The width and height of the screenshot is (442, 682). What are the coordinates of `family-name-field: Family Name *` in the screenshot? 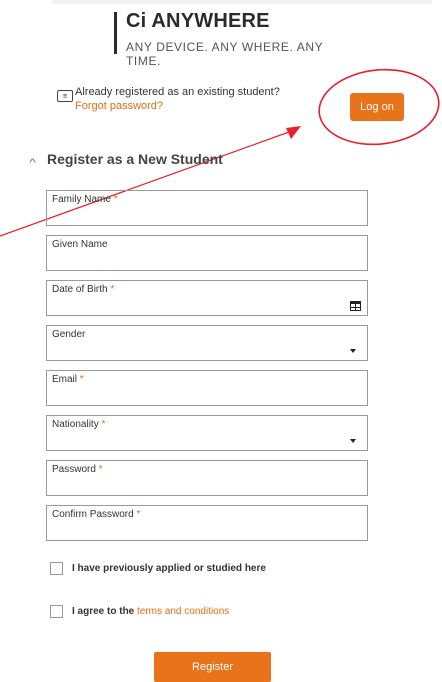 It's located at (207, 208).